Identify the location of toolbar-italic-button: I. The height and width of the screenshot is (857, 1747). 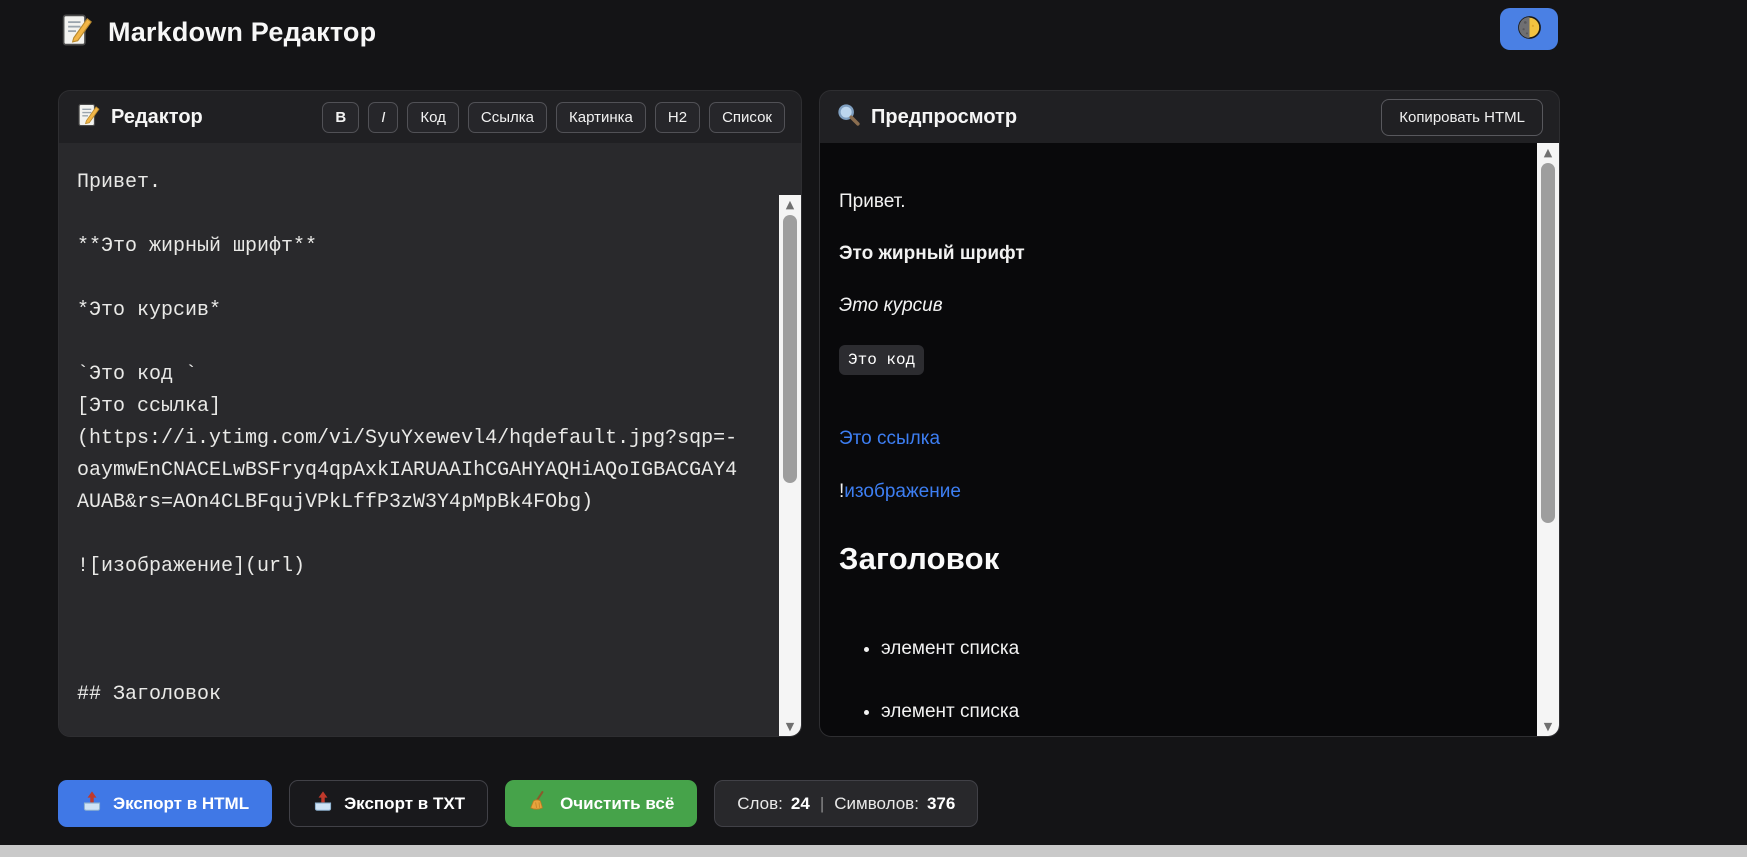
(383, 117).